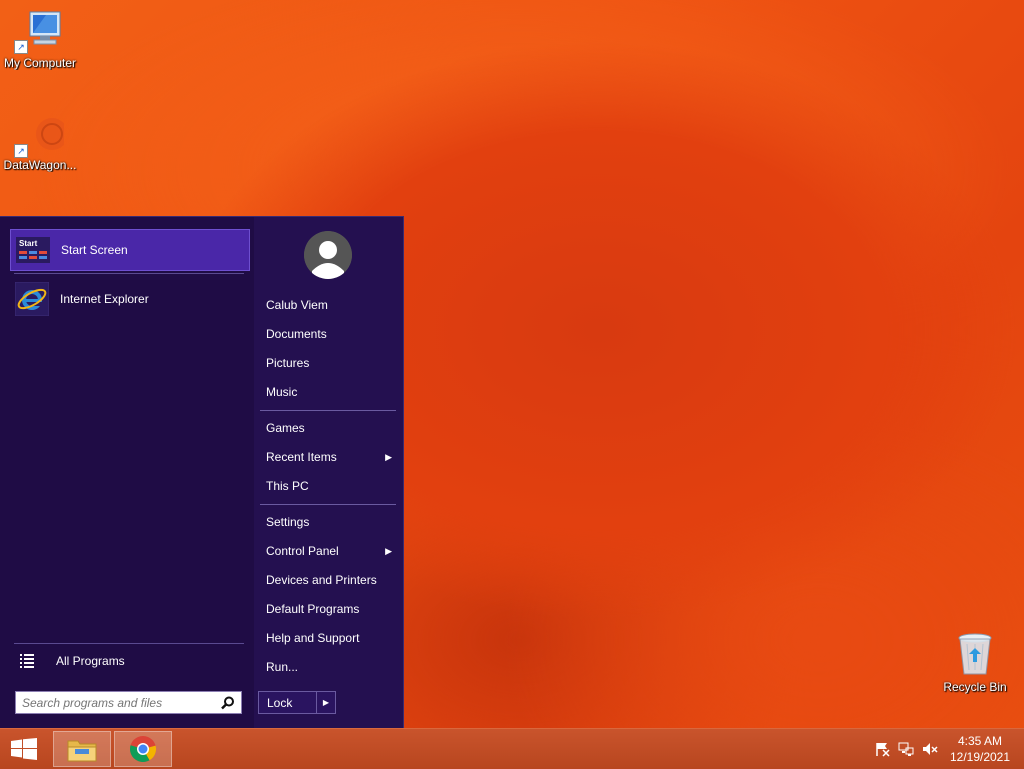  Describe the element at coordinates (328, 363) in the screenshot. I see `menu-item-pictures: Pictures` at that location.